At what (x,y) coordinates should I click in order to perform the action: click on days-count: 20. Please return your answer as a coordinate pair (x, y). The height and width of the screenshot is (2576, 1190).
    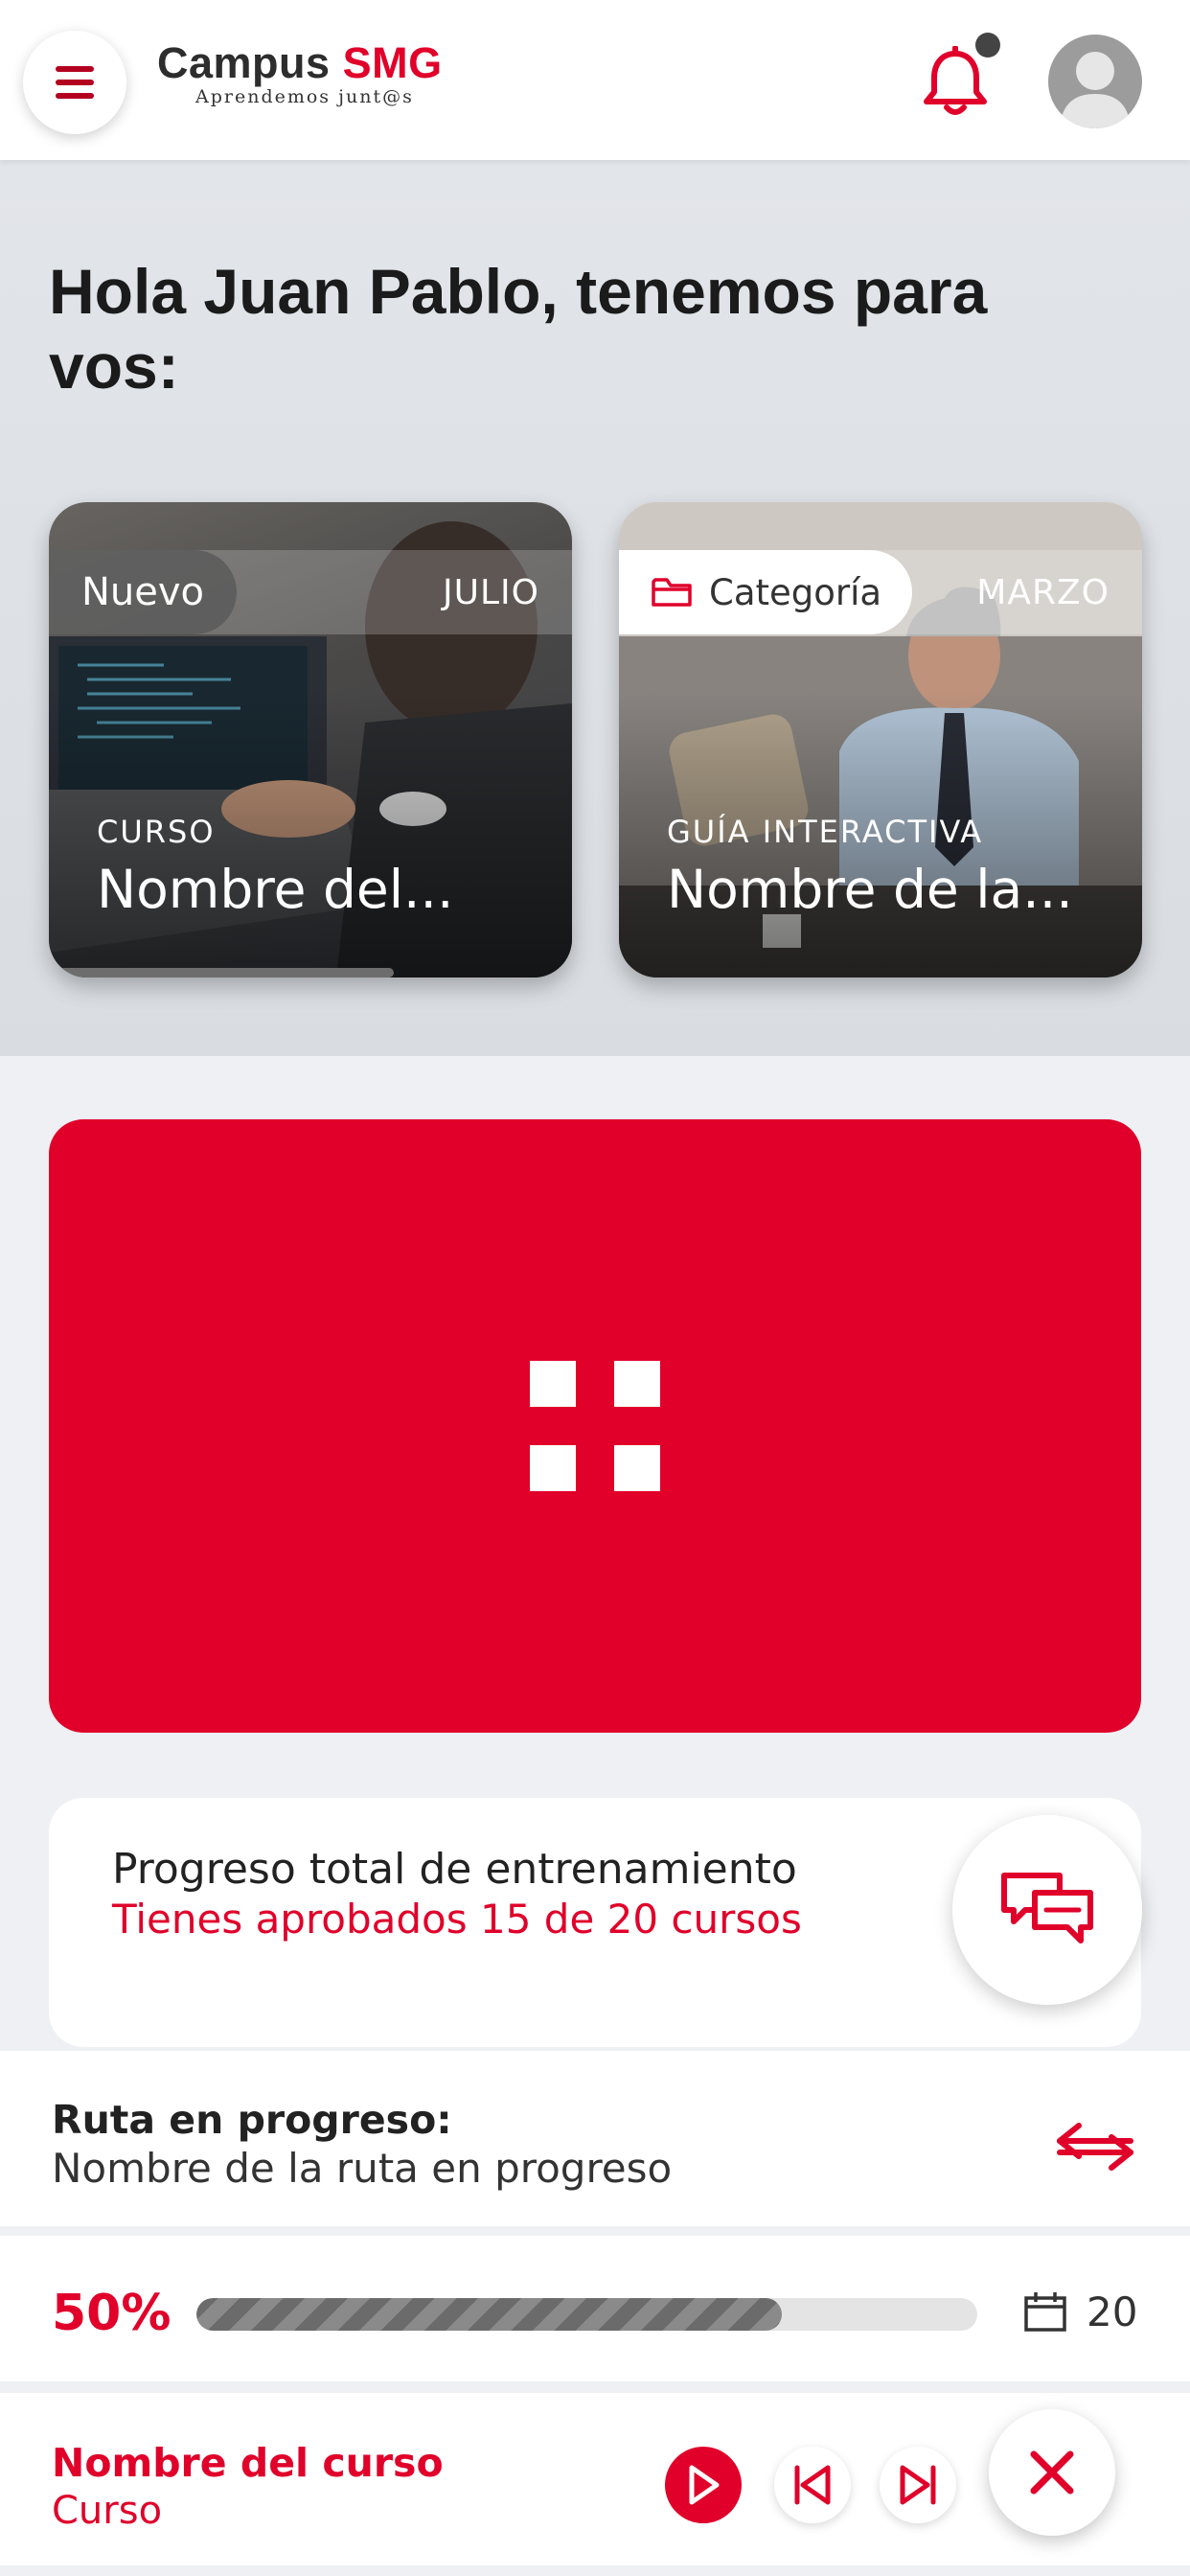
    Looking at the image, I should click on (1112, 2311).